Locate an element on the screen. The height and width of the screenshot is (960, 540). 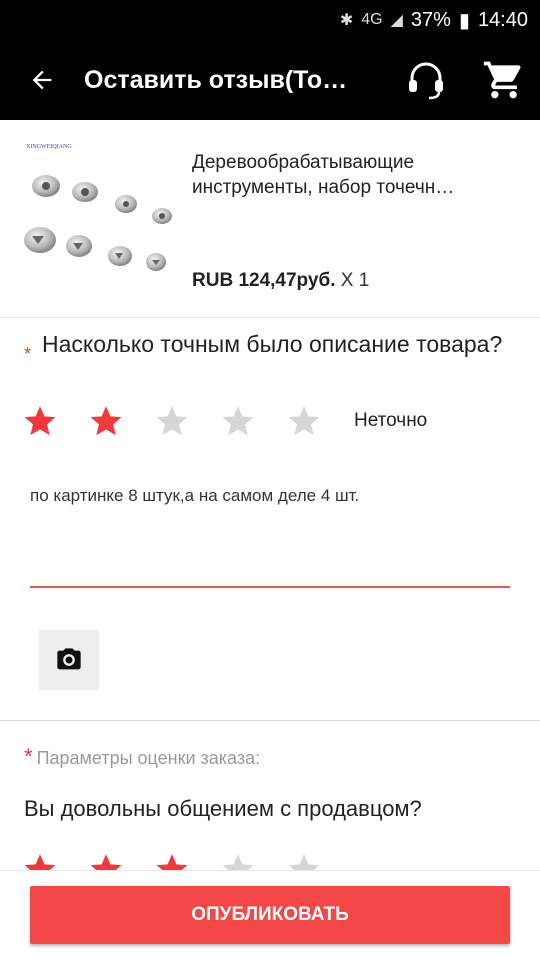
review-input-underline is located at coordinates (270, 587).